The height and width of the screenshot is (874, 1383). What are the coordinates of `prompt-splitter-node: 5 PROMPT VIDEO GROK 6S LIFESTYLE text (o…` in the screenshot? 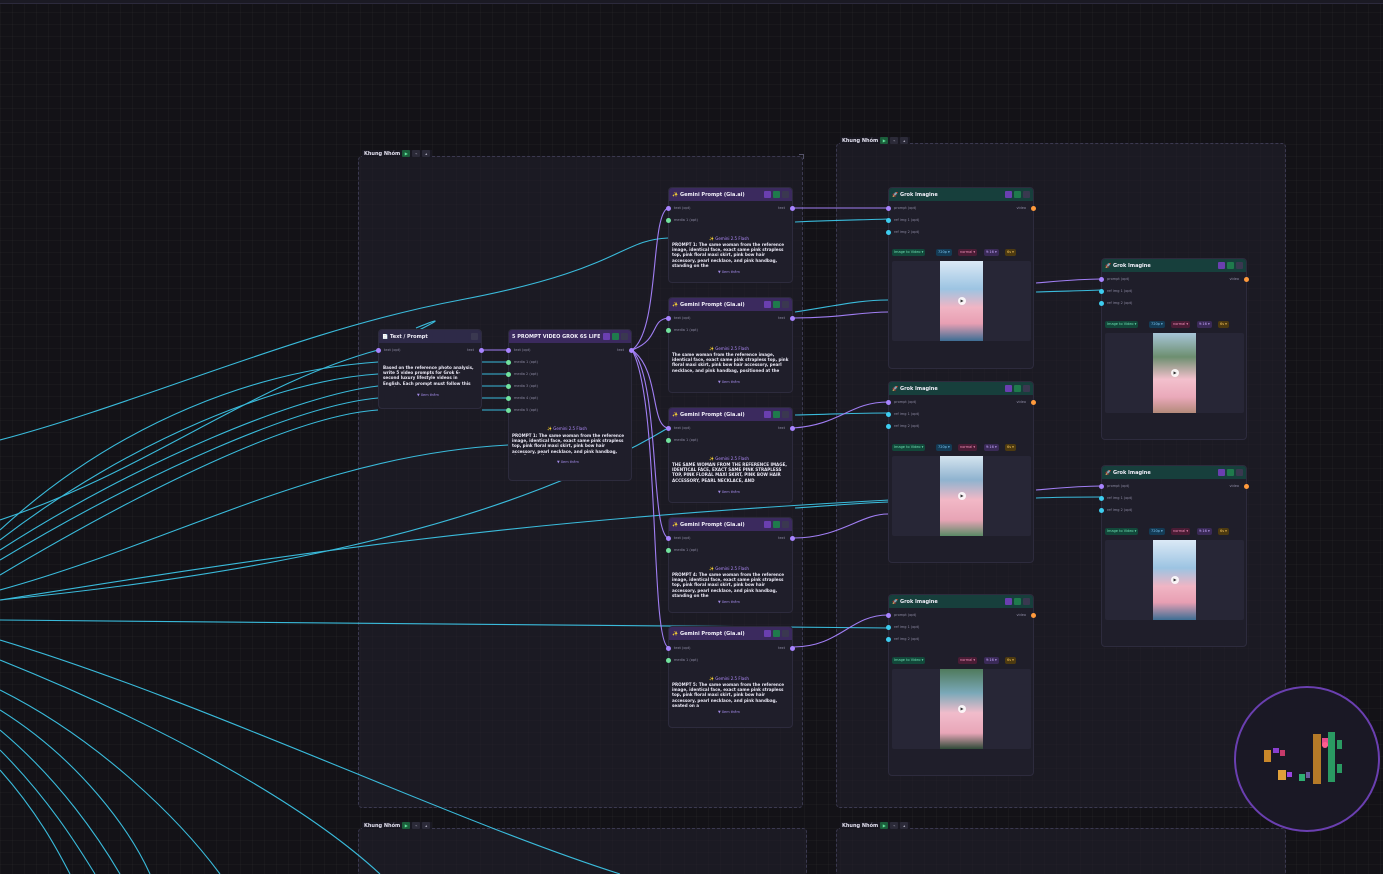 It's located at (570, 405).